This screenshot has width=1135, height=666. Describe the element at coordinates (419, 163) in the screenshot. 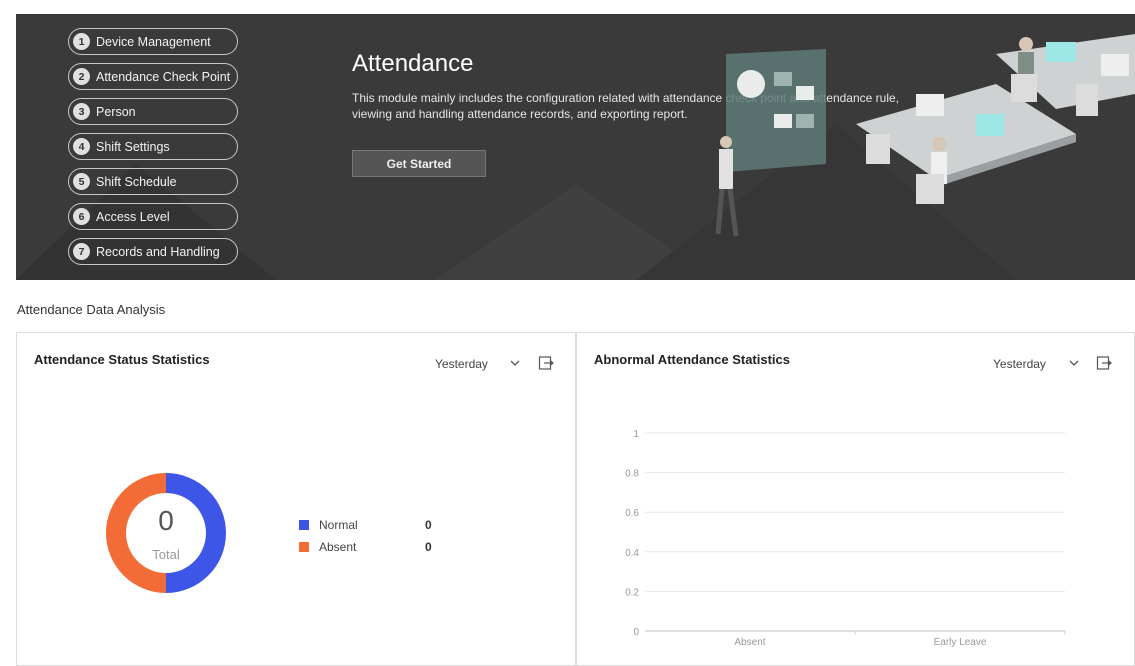

I see `get-started-button: Get Started` at that location.